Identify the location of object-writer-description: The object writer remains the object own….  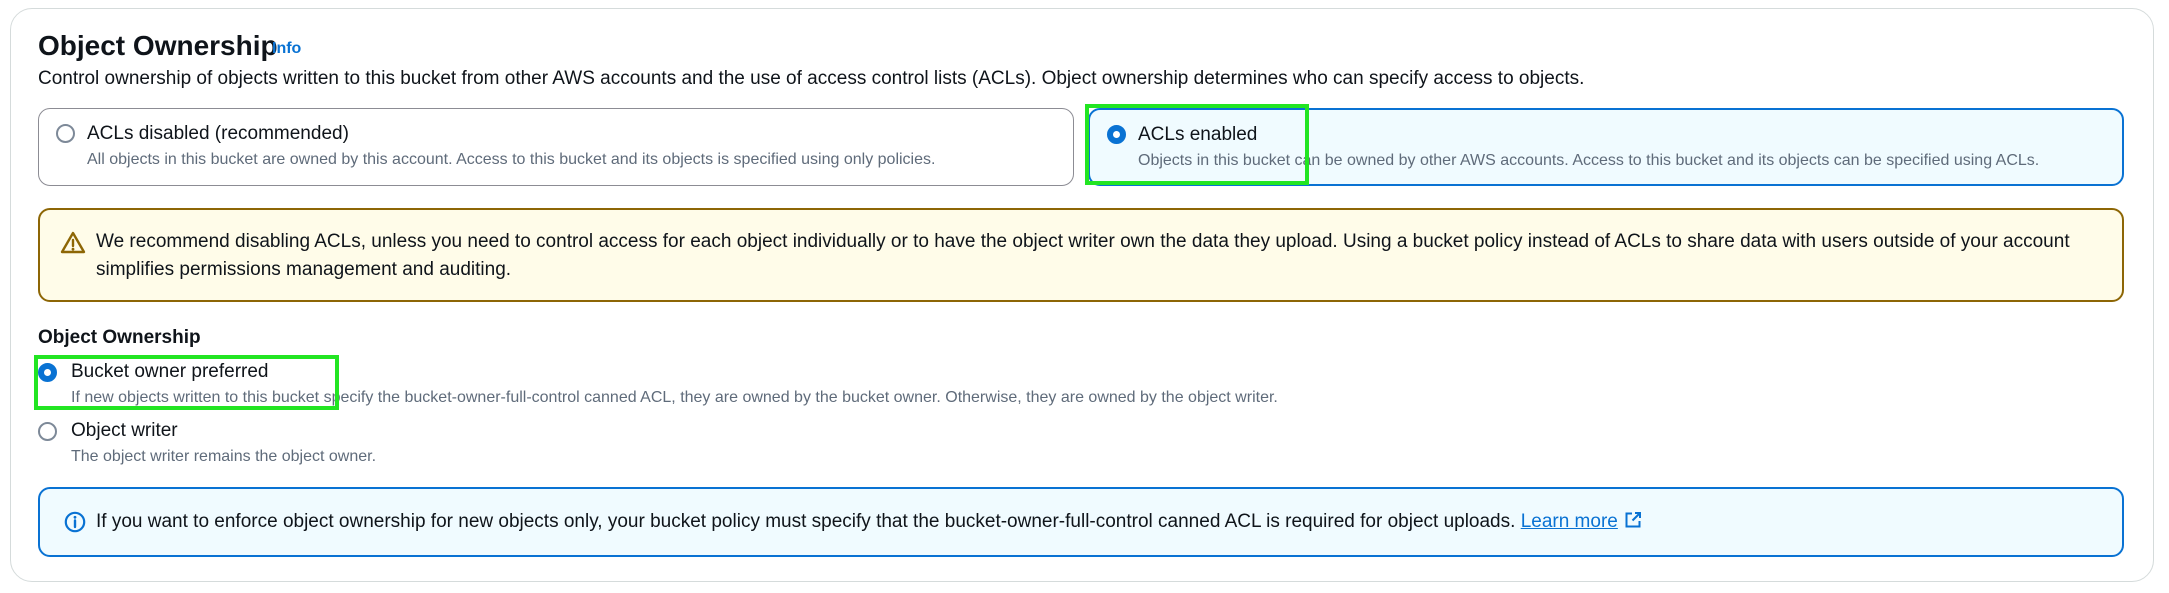
(224, 456).